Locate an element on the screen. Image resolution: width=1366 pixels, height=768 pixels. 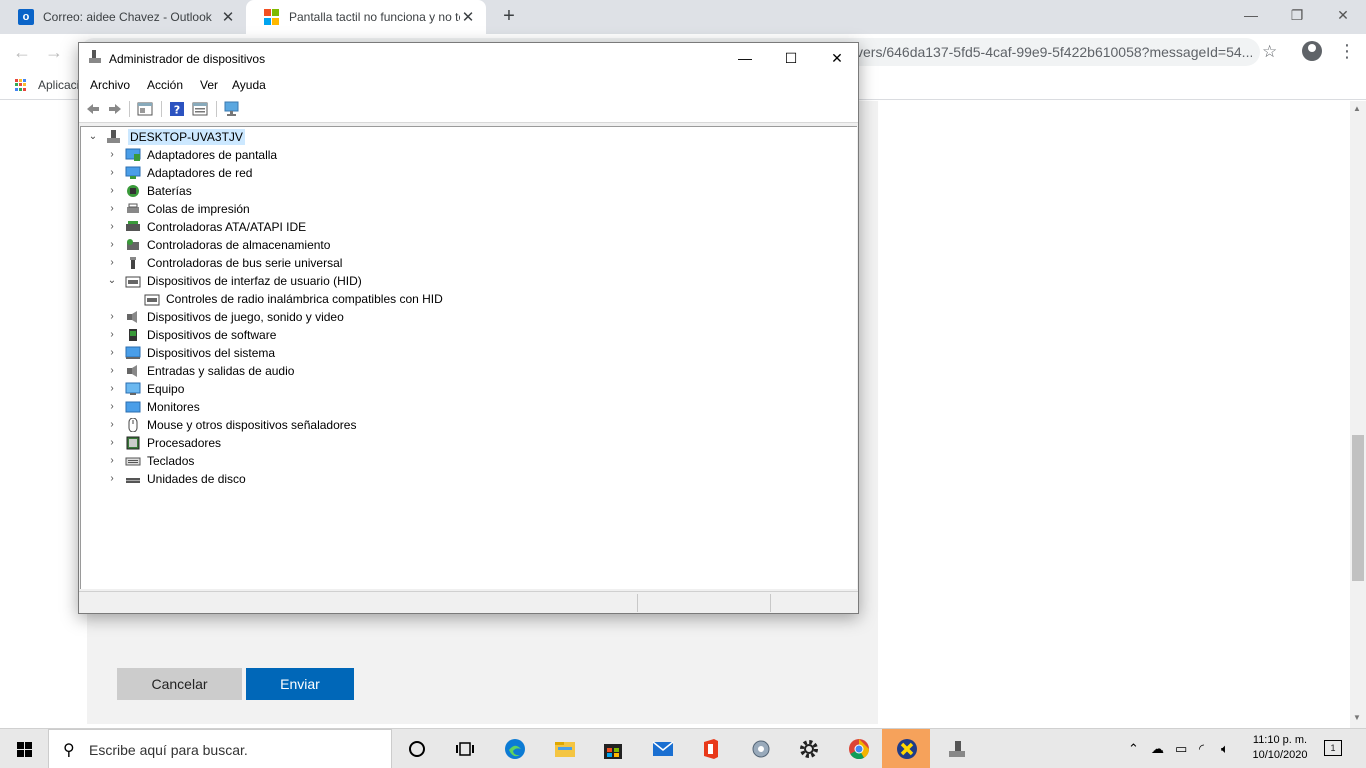
forward-arrow-icon: → is located at coordinates (54, 52).